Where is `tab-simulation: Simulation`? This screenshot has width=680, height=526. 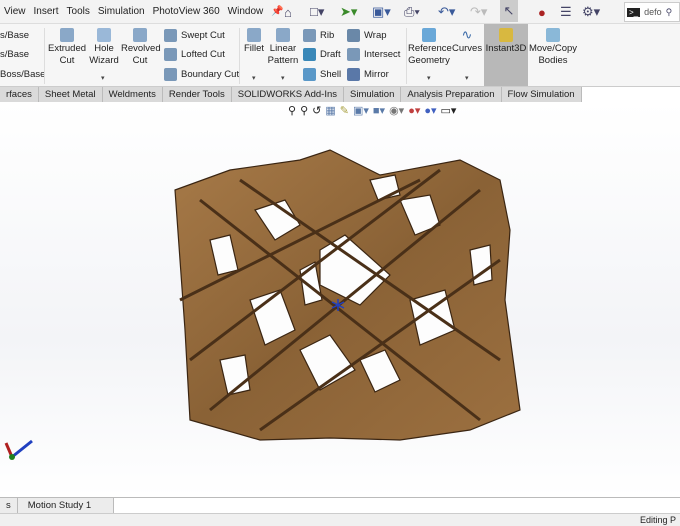 tab-simulation: Simulation is located at coordinates (373, 94).